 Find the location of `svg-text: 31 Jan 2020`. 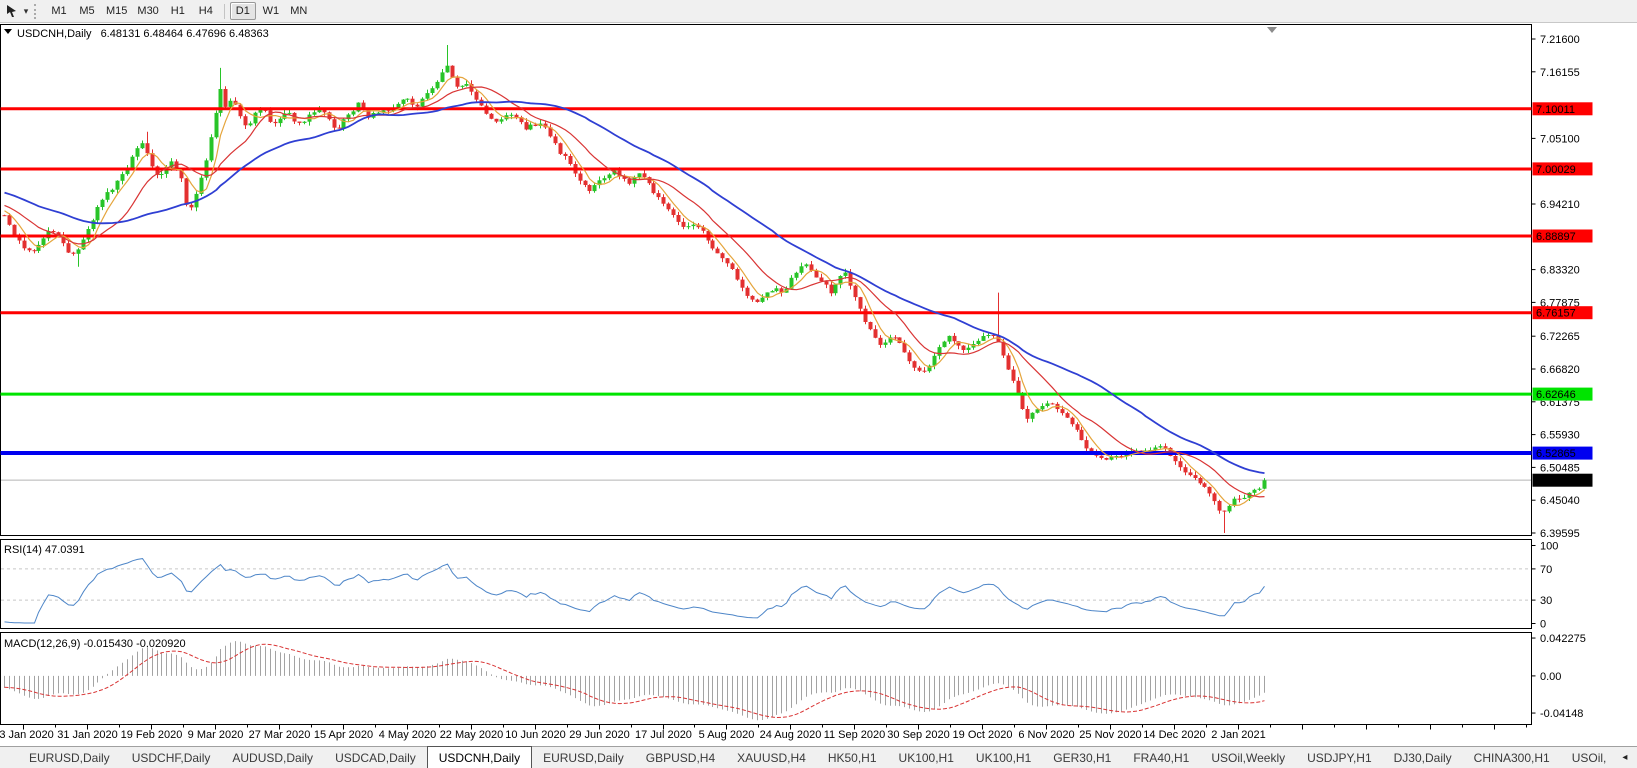

svg-text: 31 Jan 2020 is located at coordinates (87, 735).